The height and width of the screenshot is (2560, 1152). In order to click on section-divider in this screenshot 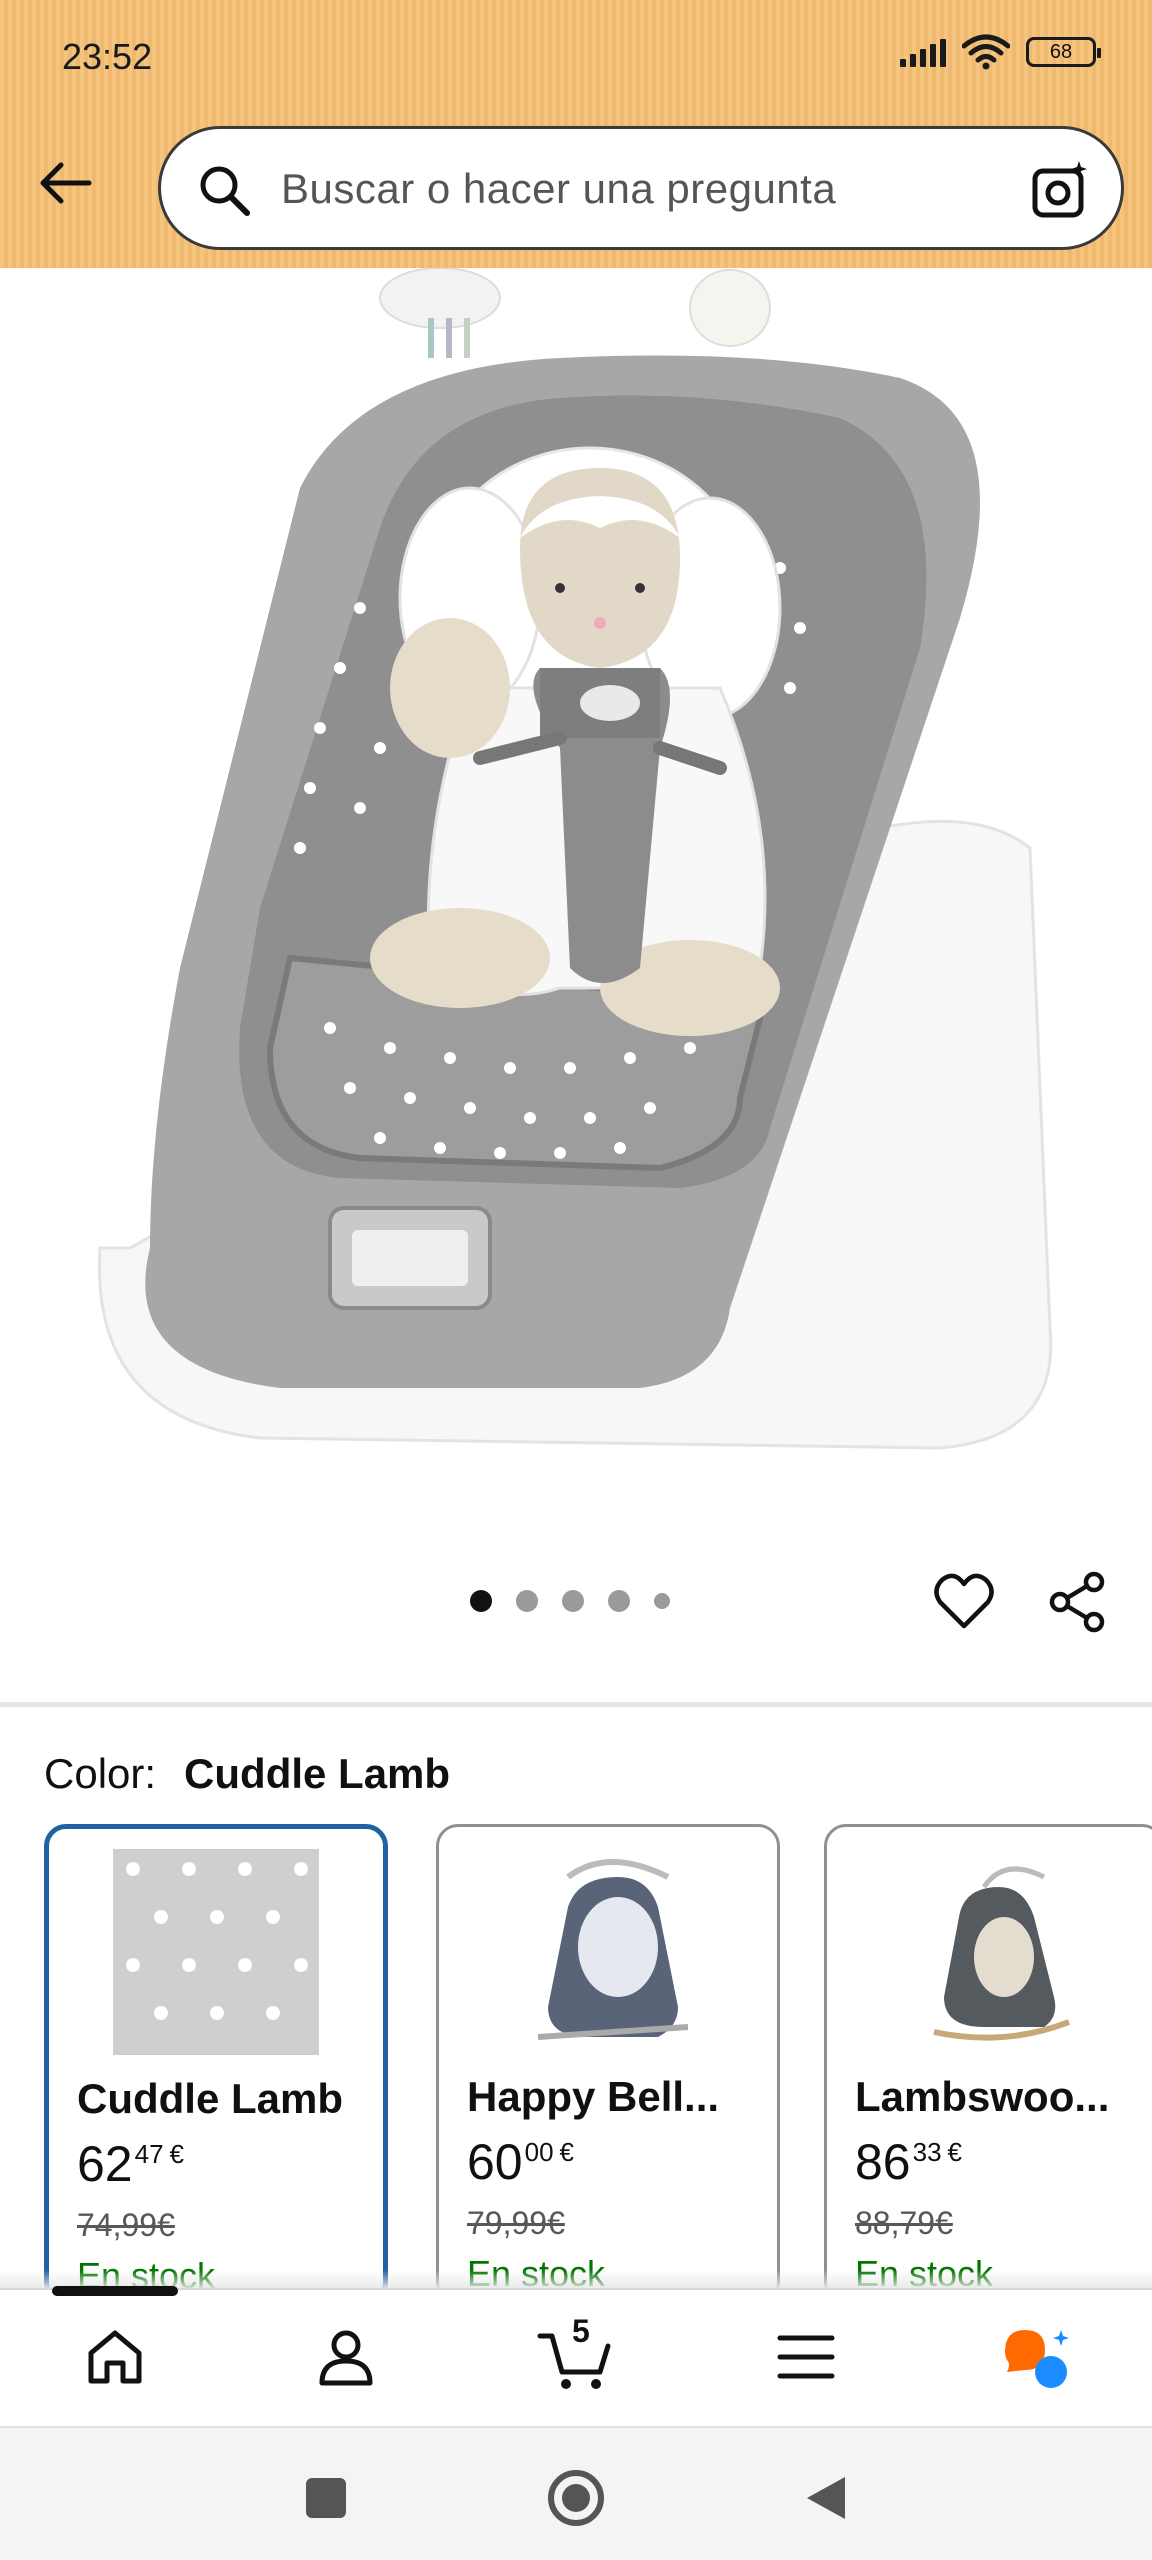, I will do `click(576, 1704)`.